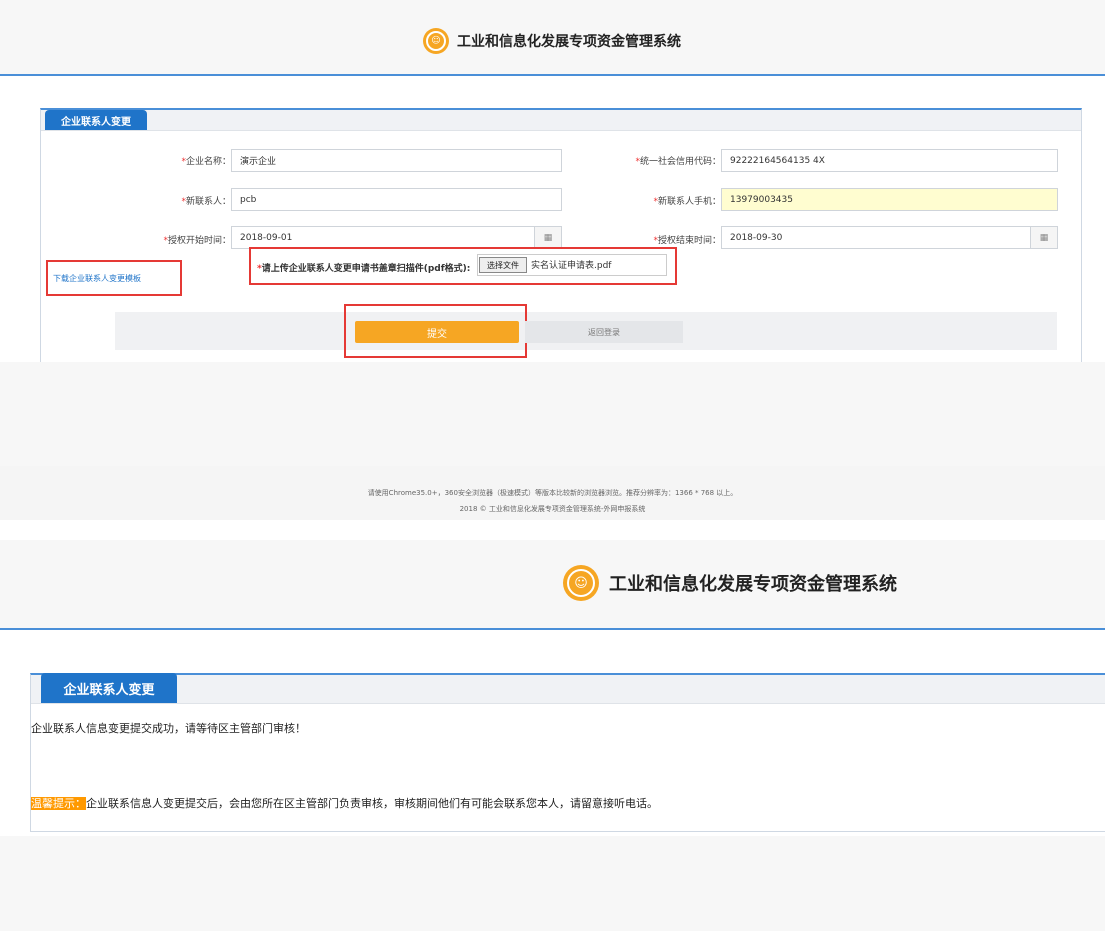  What do you see at coordinates (396, 160) in the screenshot?
I see `company-name-field: 演示企业` at bounding box center [396, 160].